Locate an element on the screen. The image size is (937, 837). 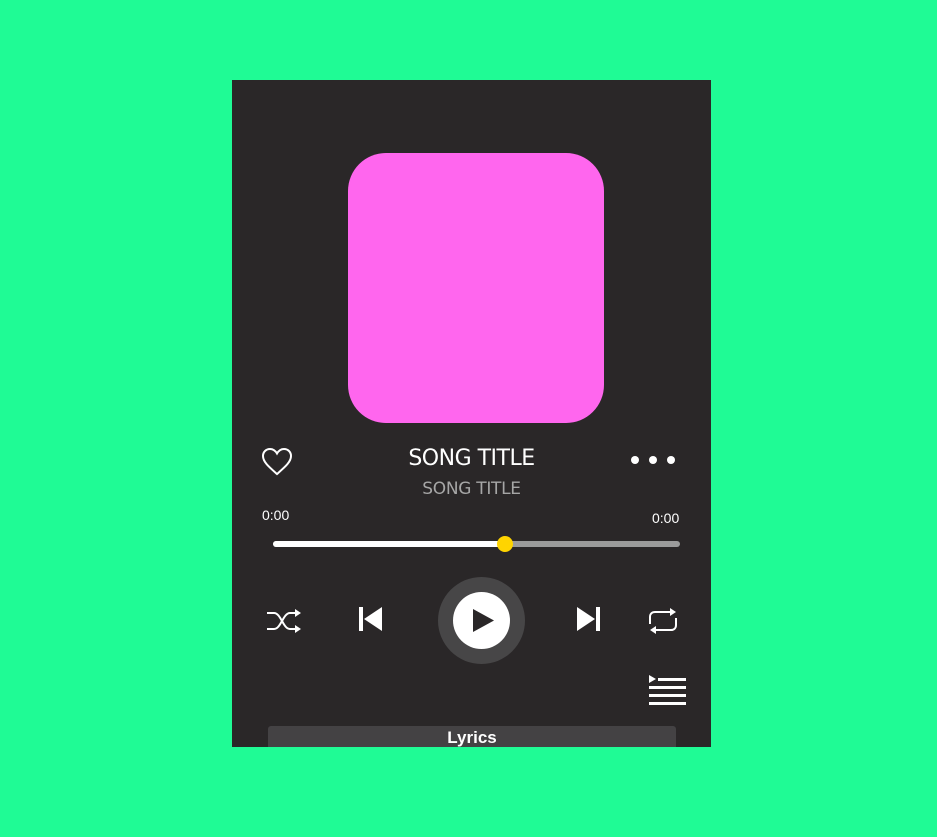
progress-track is located at coordinates (476, 544).